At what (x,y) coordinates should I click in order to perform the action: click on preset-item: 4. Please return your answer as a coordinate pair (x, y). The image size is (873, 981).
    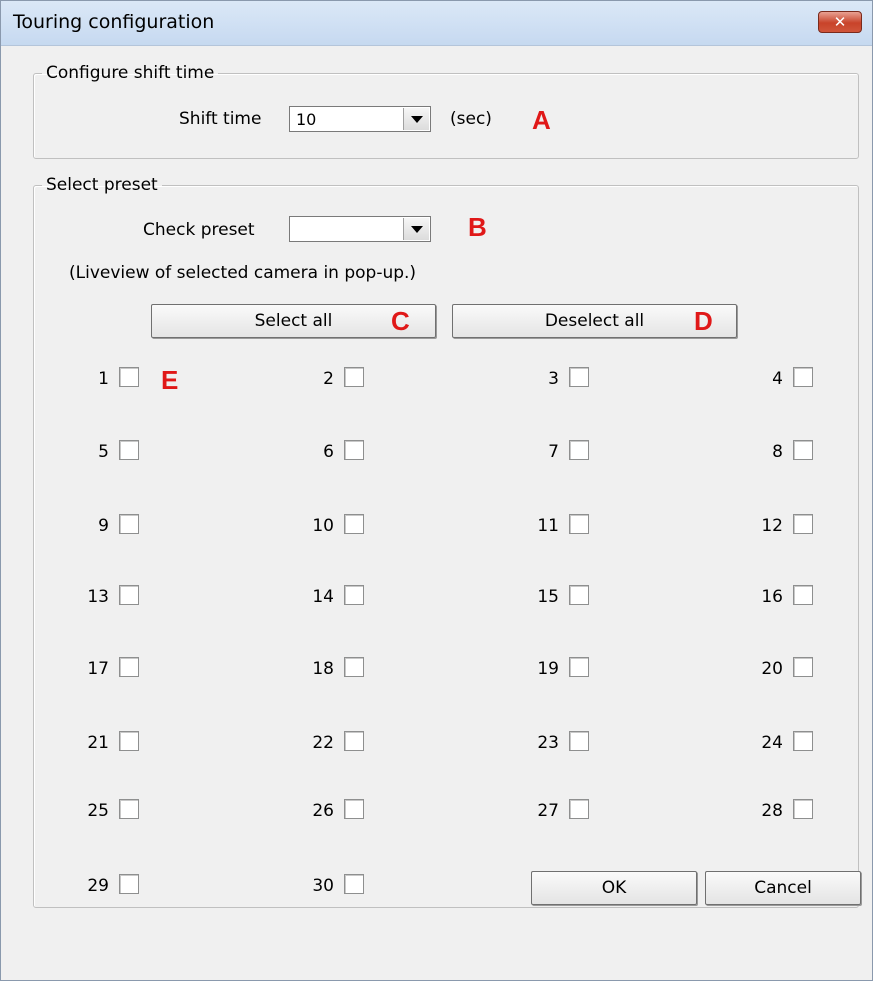
    Looking at the image, I should click on (768, 379).